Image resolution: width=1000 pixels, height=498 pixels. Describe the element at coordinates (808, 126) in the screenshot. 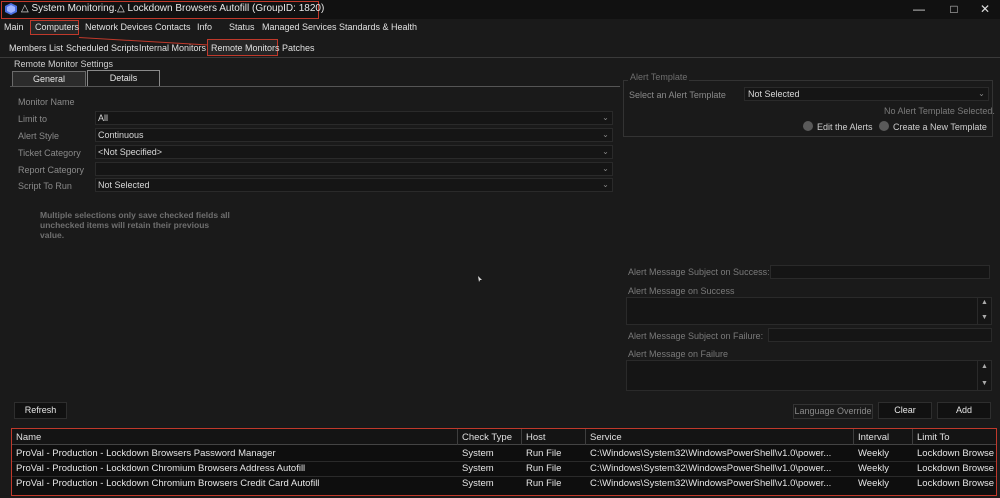

I see `edit-icon` at that location.